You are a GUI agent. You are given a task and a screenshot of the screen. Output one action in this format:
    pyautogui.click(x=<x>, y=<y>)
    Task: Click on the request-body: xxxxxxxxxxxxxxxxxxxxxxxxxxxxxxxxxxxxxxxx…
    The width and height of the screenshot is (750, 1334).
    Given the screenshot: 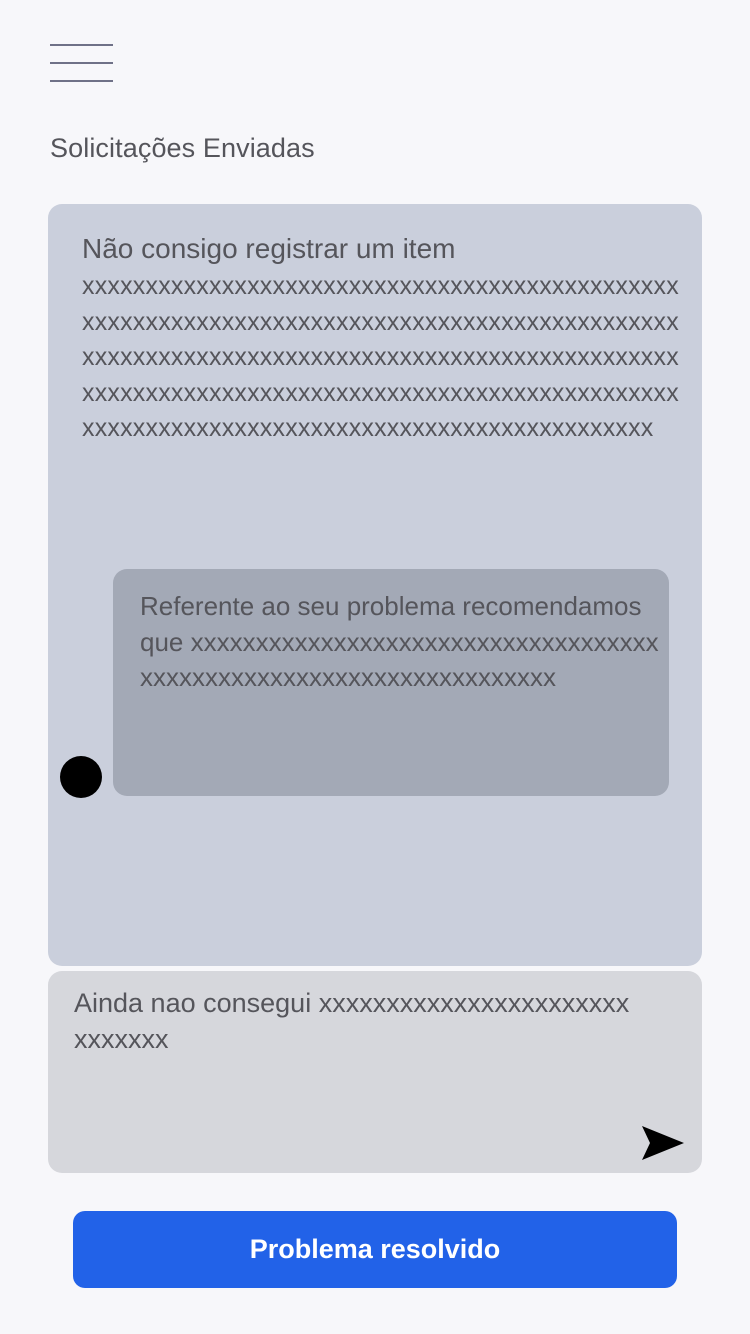 What is the action you would take?
    pyautogui.click(x=380, y=357)
    